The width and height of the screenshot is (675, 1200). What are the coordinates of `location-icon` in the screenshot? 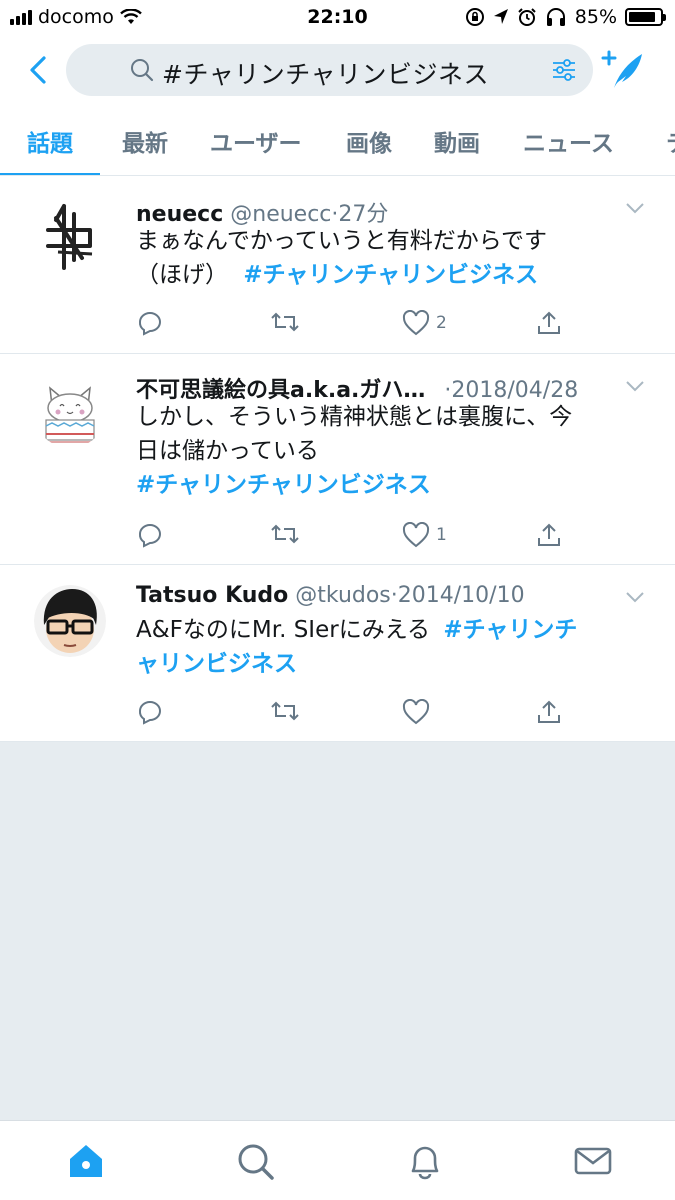 It's located at (500, 16).